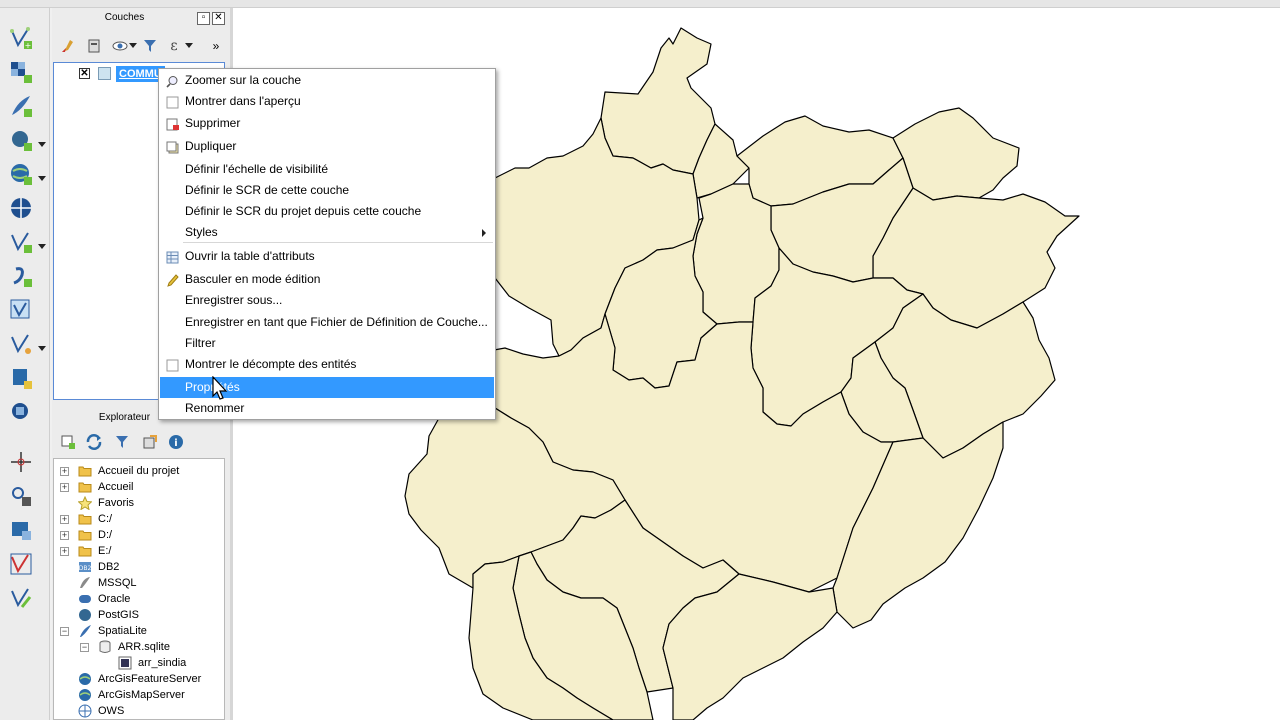 This screenshot has height=720, width=1280. Describe the element at coordinates (21, 462) in the screenshot. I see `digitize-button` at that location.